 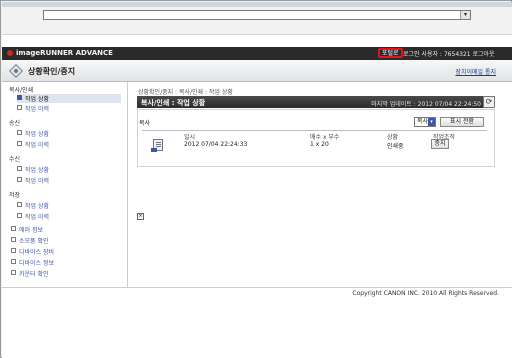 I want to click on sidebar-item-device-info: 디바이스 정보, so click(x=32, y=262).